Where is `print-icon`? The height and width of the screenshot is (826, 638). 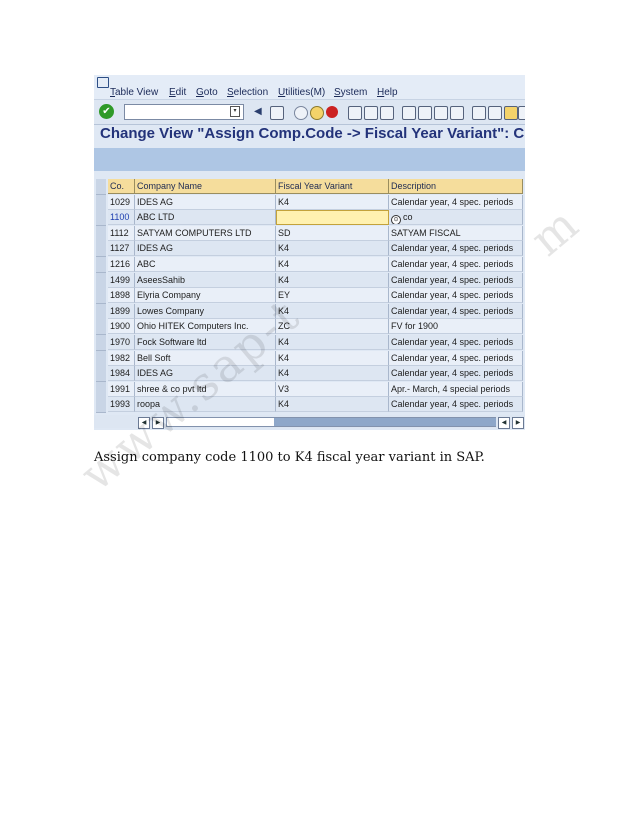
print-icon is located at coordinates (355, 113).